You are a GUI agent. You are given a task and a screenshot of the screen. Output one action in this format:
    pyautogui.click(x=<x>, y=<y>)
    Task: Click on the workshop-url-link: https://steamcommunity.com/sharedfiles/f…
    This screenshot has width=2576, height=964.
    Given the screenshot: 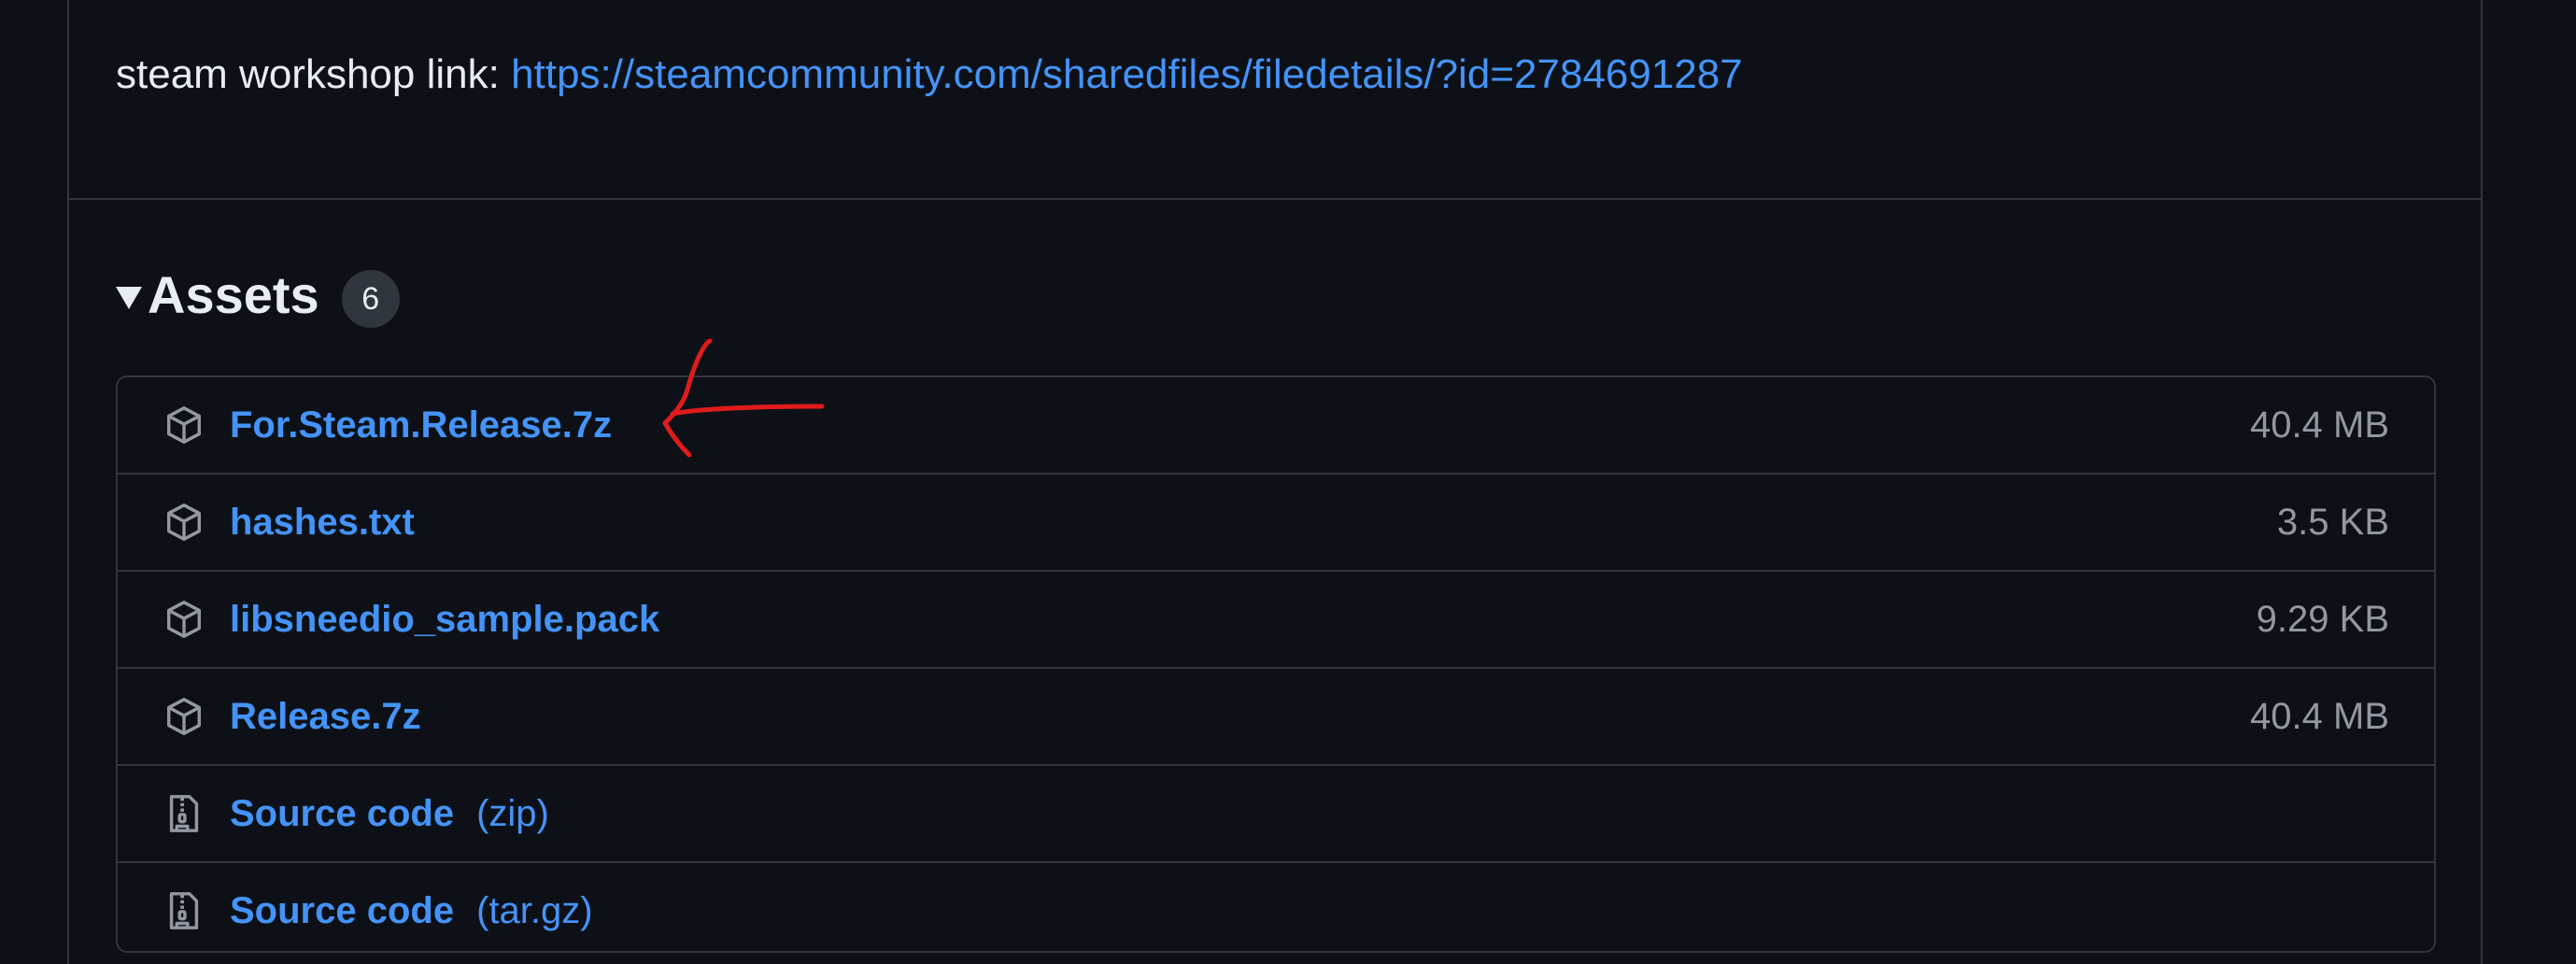 What is the action you would take?
    pyautogui.click(x=1127, y=74)
    